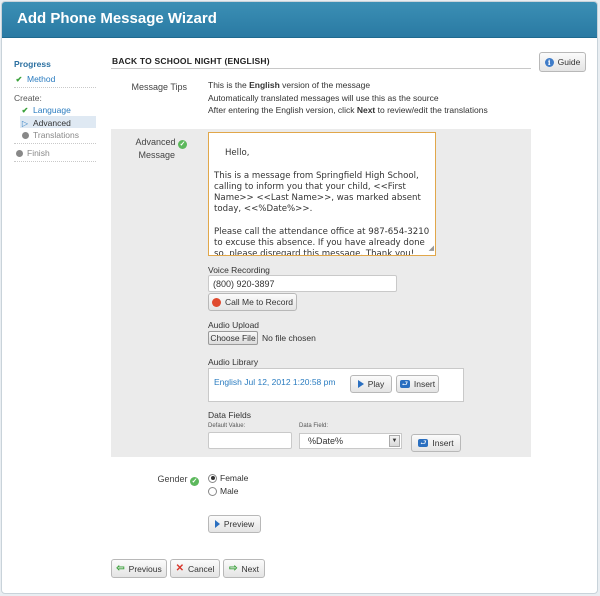 The width and height of the screenshot is (600, 596). Describe the element at coordinates (120, 568) in the screenshot. I see `arrow-left-icon: ⇦` at that location.